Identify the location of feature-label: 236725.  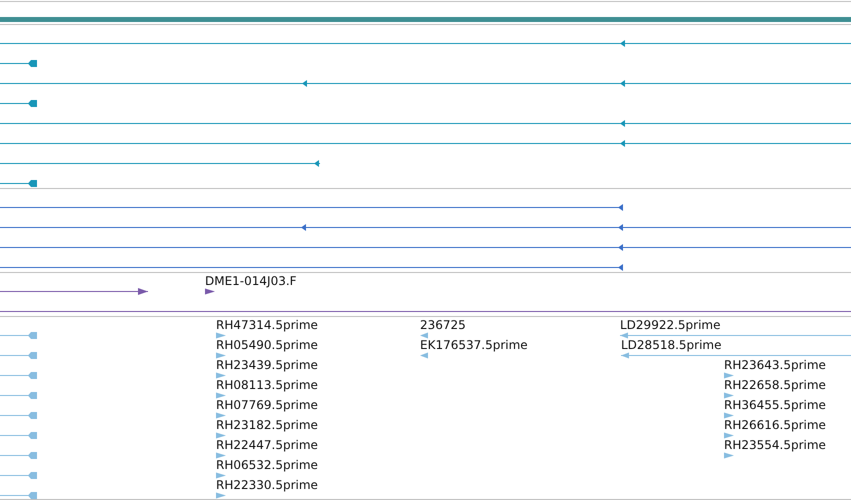
(443, 325).